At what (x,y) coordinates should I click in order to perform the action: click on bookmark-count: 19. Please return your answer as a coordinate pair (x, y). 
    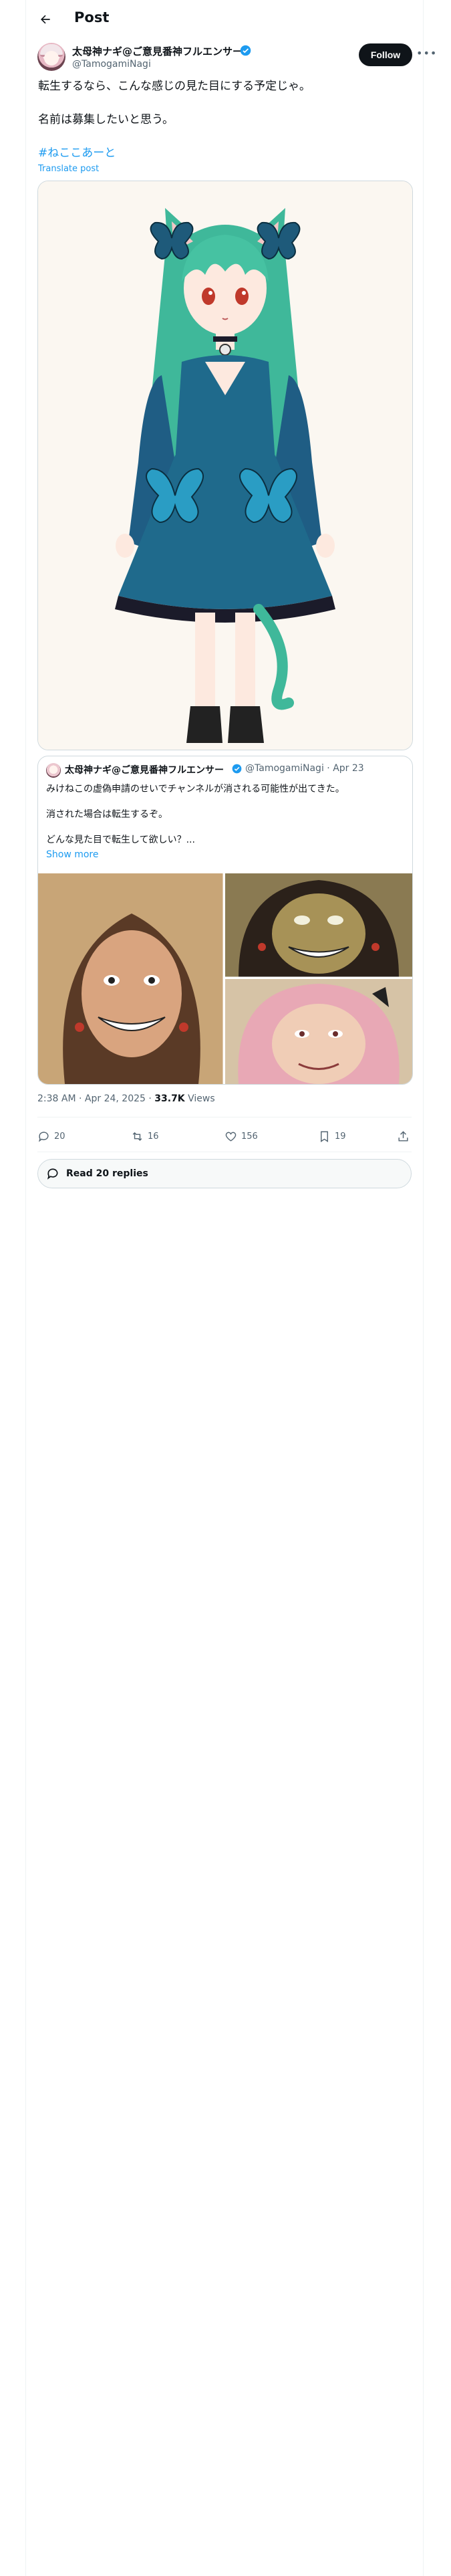
    Looking at the image, I should click on (340, 1136).